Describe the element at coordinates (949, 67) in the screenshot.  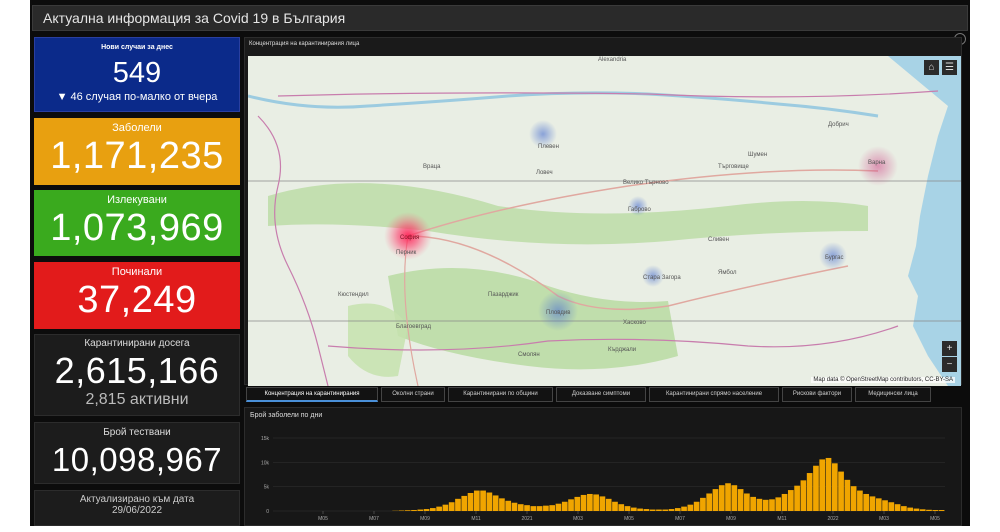
I see `legend-button: ☰` at that location.